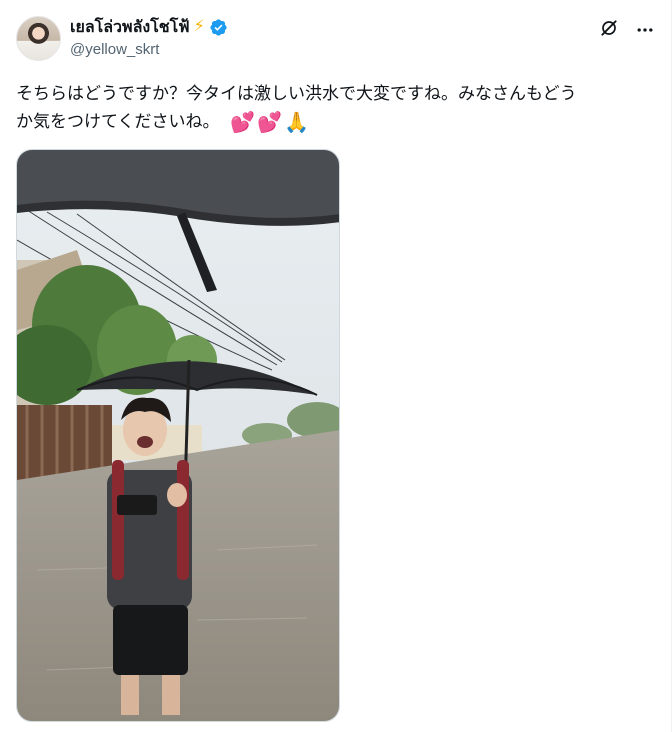 This screenshot has height=732, width=672. Describe the element at coordinates (130, 27) in the screenshot. I see `display-name: เยลโล่วพลังโชโฟ้` at that location.